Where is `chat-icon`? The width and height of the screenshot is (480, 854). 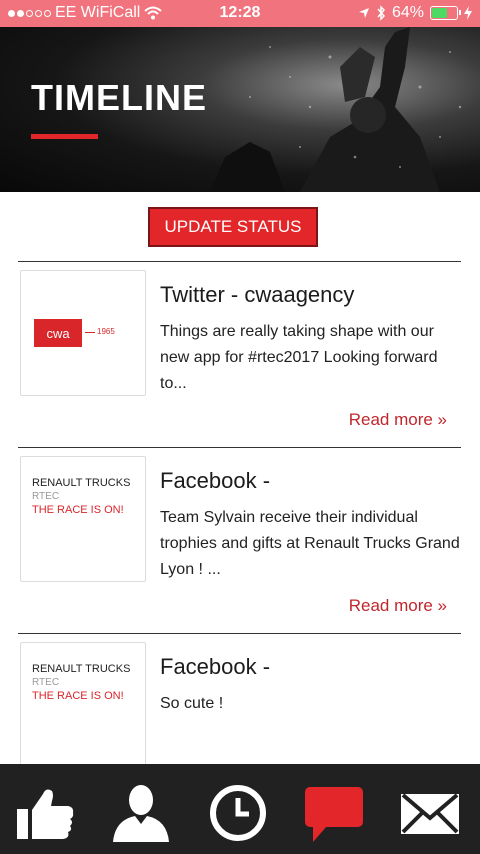 chat-icon is located at coordinates (334, 813).